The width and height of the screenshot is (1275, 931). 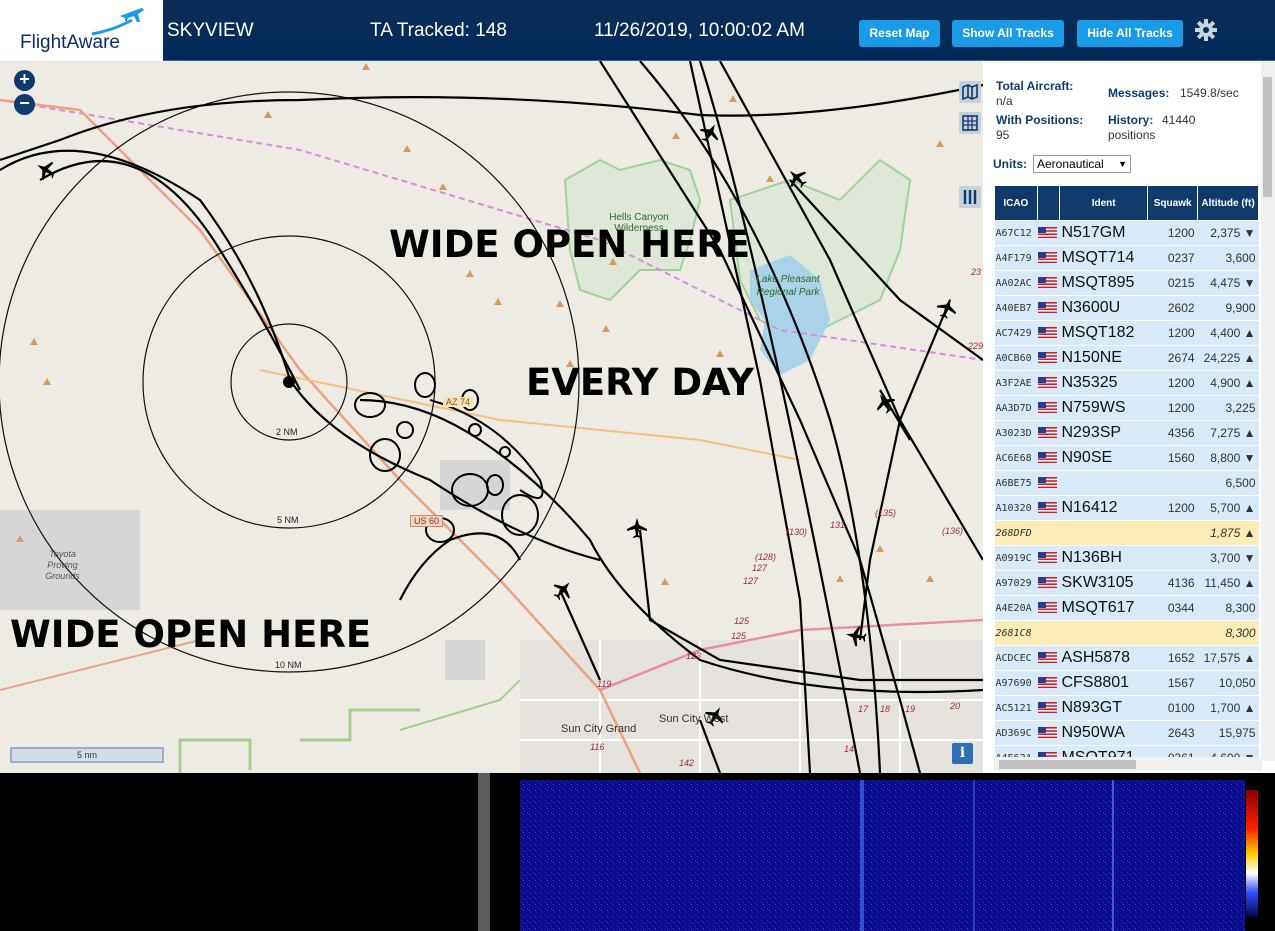 I want to click on messages-label: Messages:, so click(x=1139, y=93).